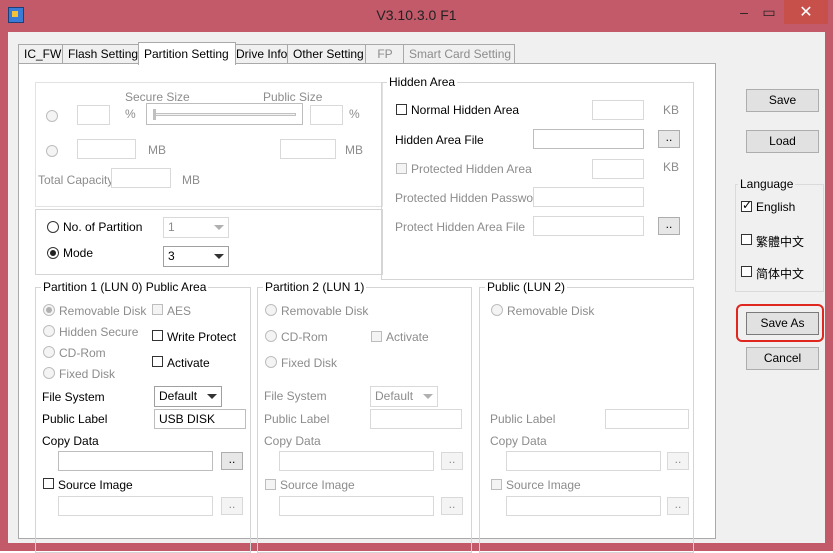  I want to click on close-icon: ✕, so click(806, 12).